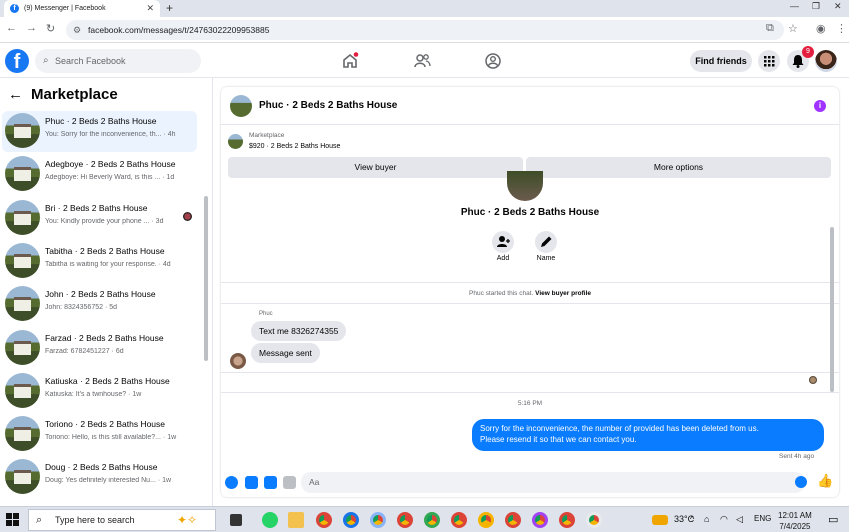 This screenshot has width=849, height=532. I want to click on incoming-message: Text me 8326274355, so click(299, 331).